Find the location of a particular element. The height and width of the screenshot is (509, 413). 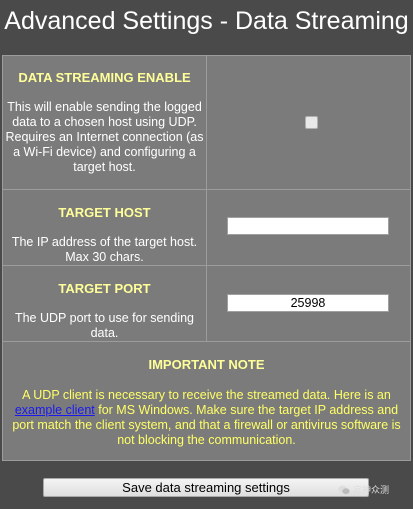

streaming-enable-control-cell is located at coordinates (308, 122).